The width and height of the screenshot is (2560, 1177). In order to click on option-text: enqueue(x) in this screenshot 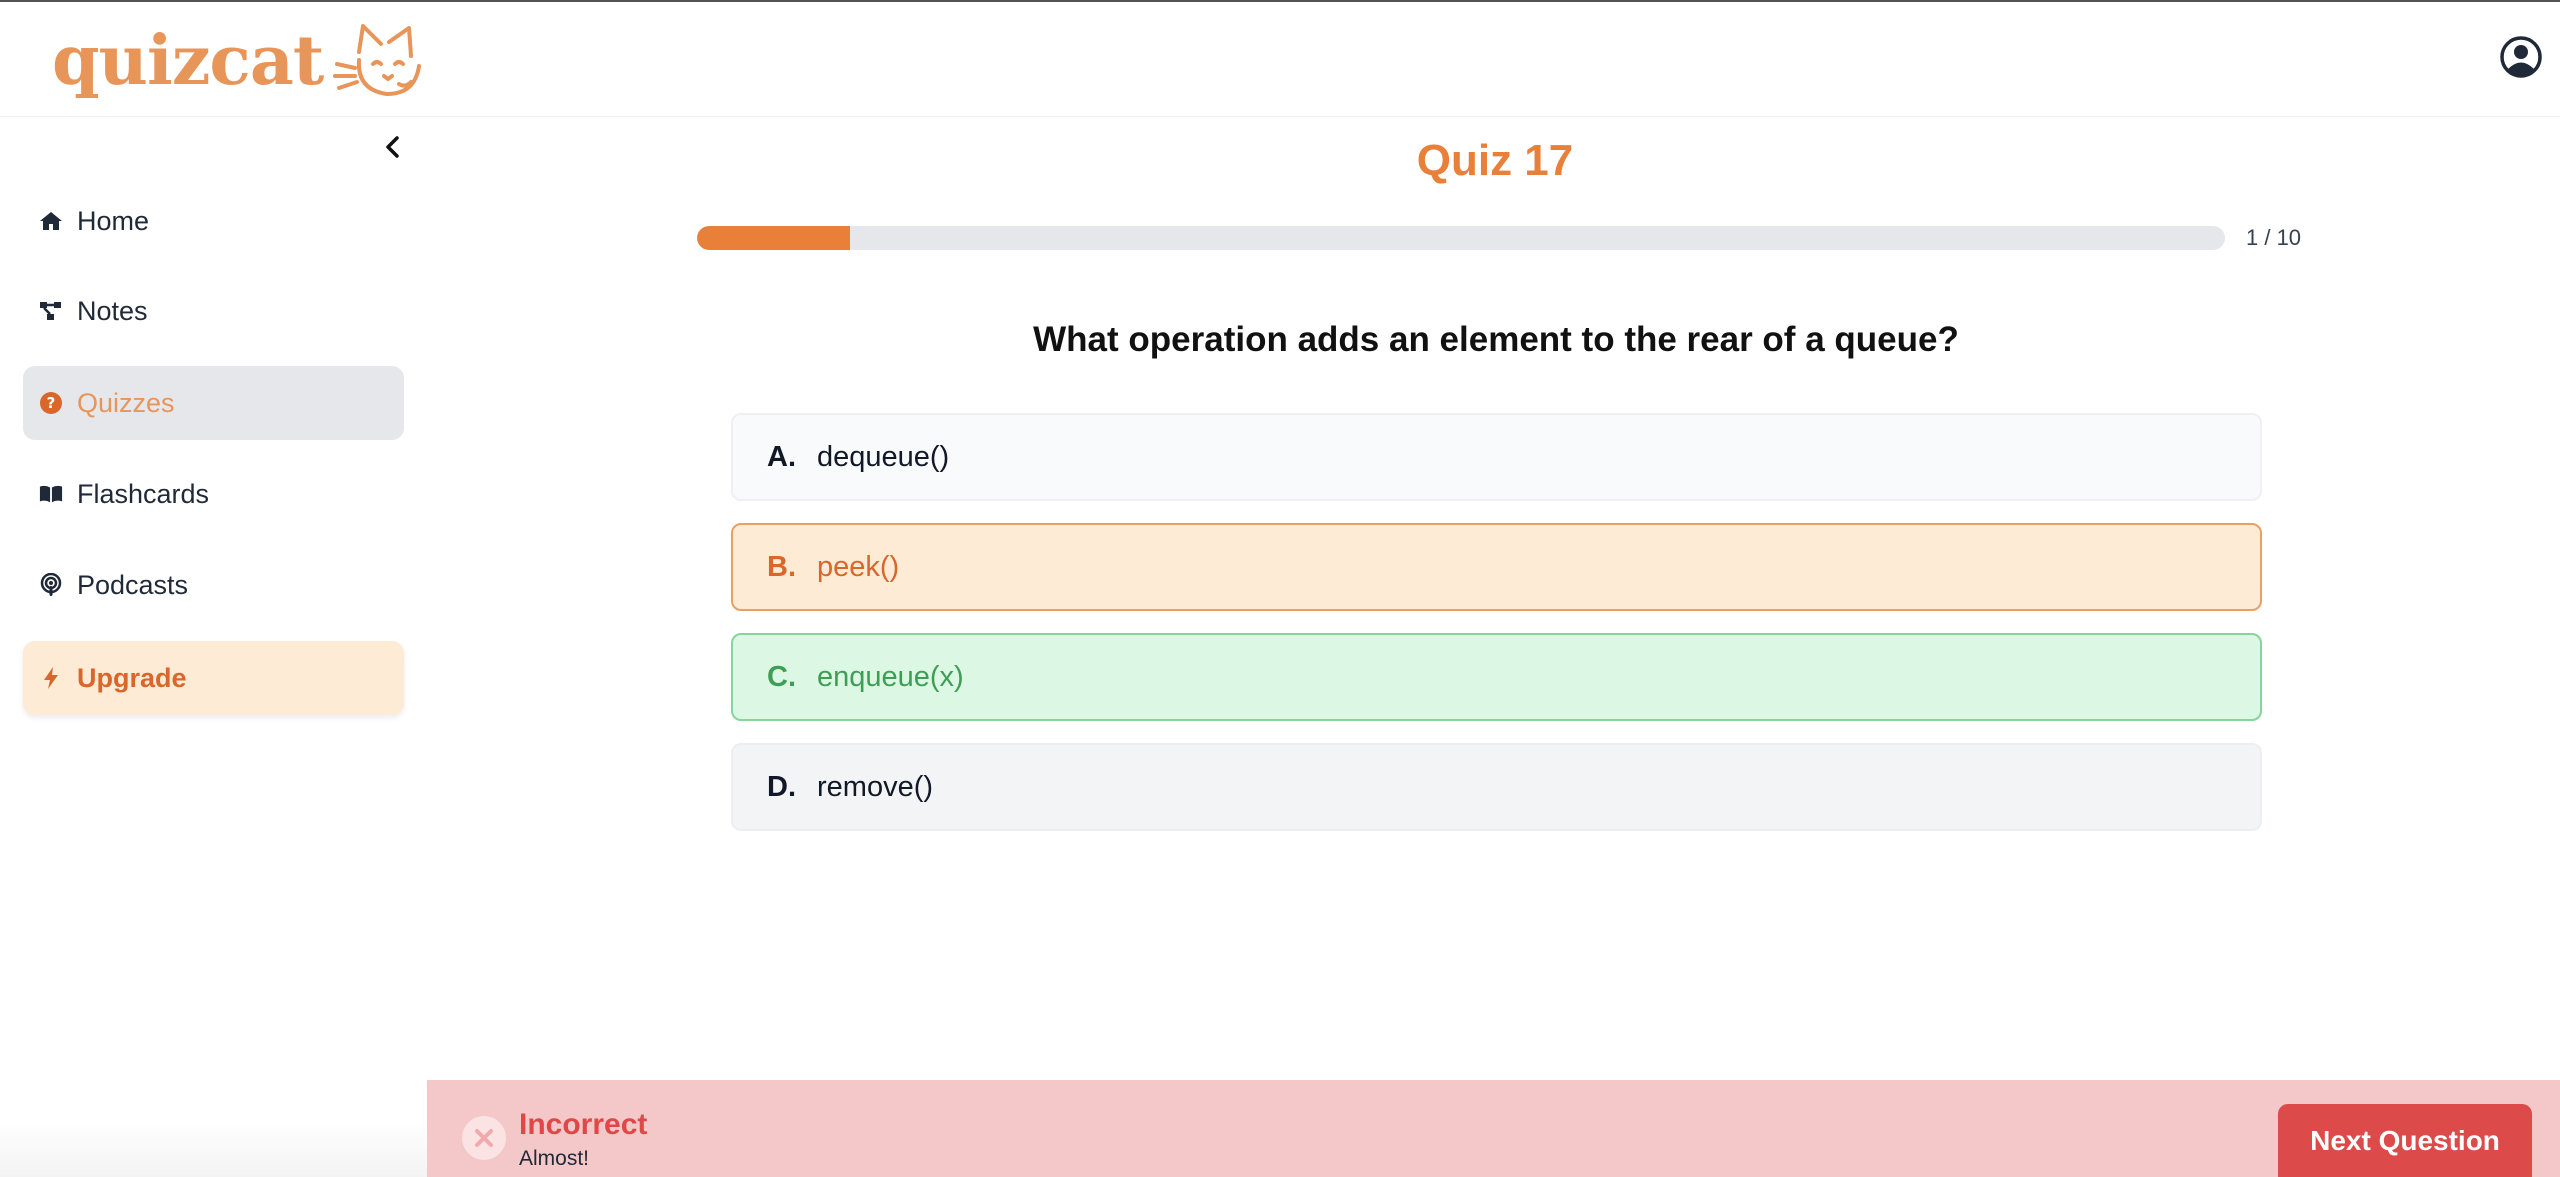, I will do `click(890, 676)`.